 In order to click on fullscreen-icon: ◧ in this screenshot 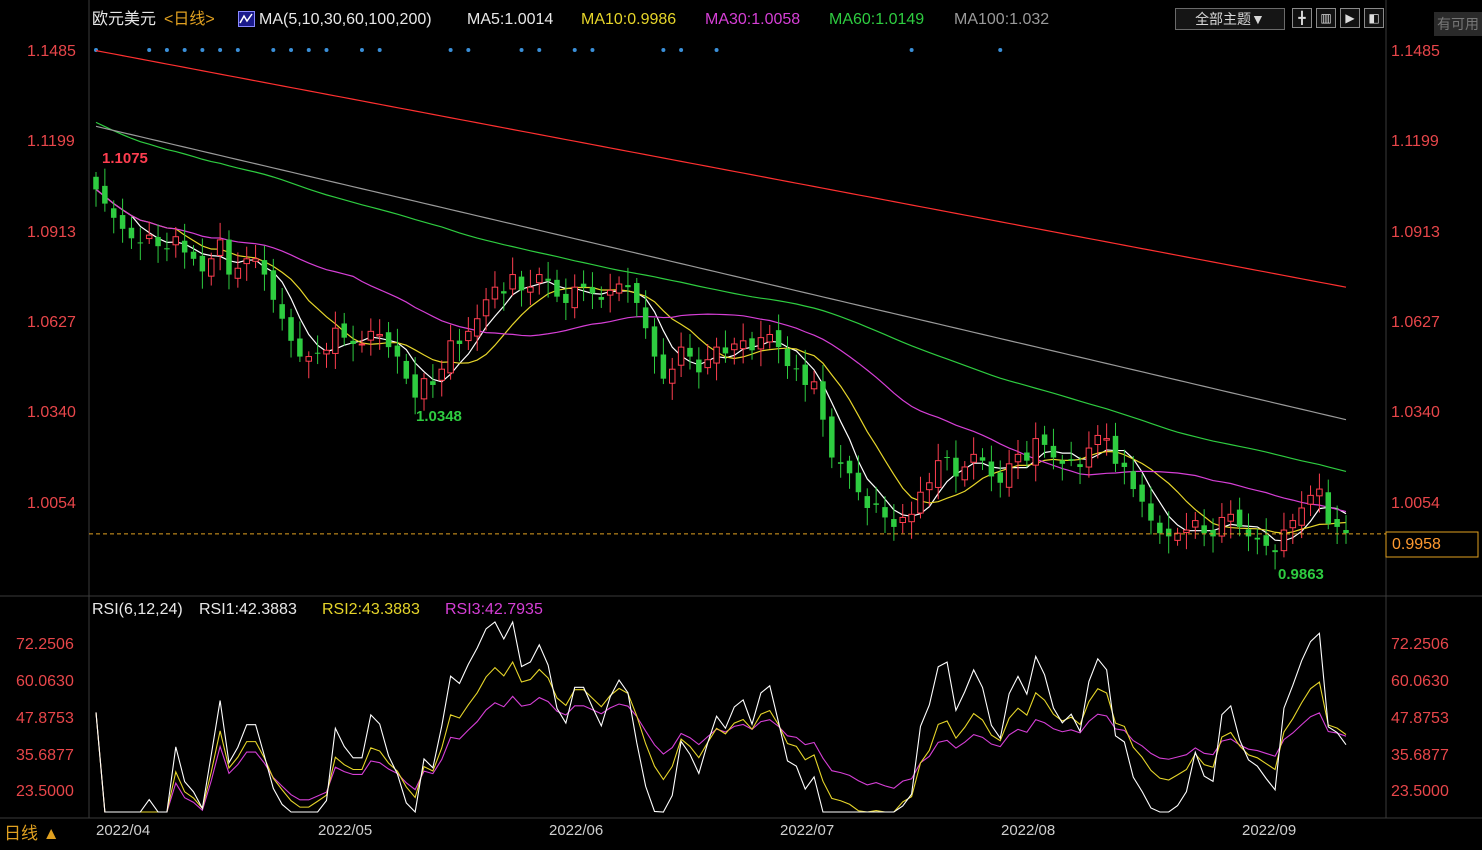, I will do `click(1374, 18)`.